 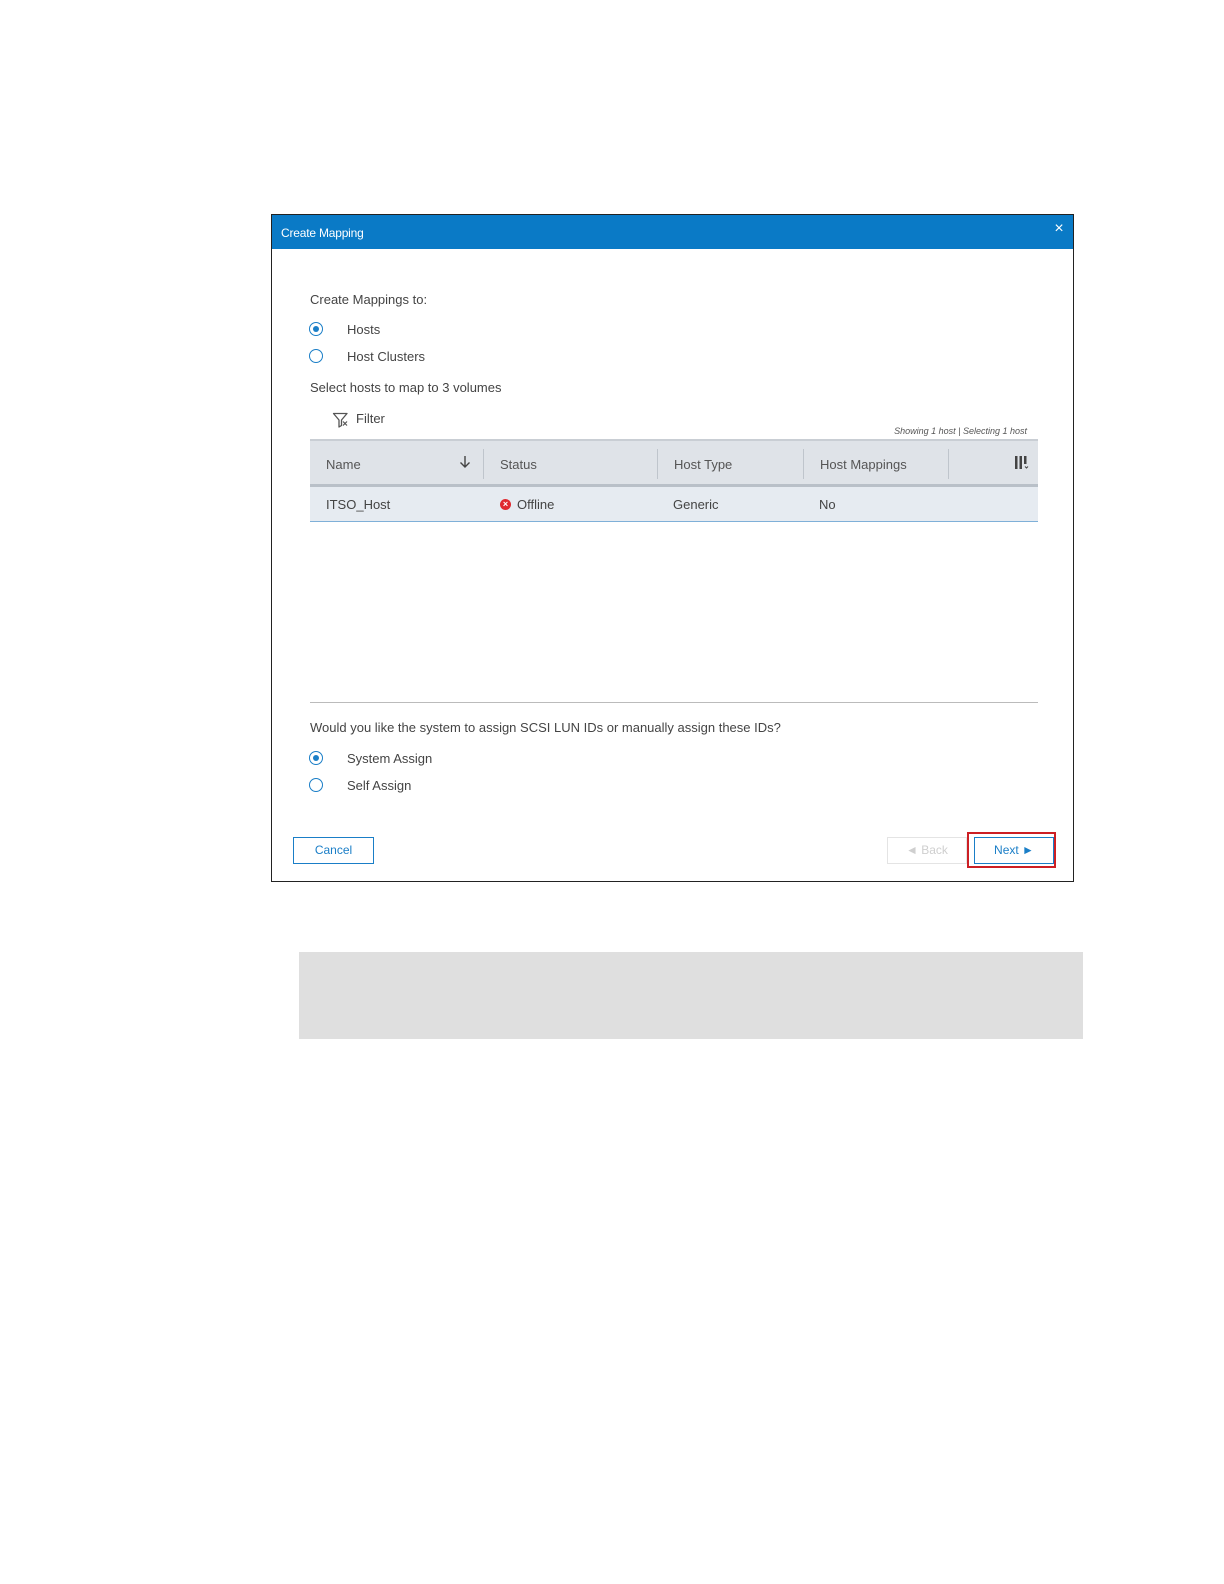 What do you see at coordinates (570, 462) in the screenshot?
I see `column-header-status: Status` at bounding box center [570, 462].